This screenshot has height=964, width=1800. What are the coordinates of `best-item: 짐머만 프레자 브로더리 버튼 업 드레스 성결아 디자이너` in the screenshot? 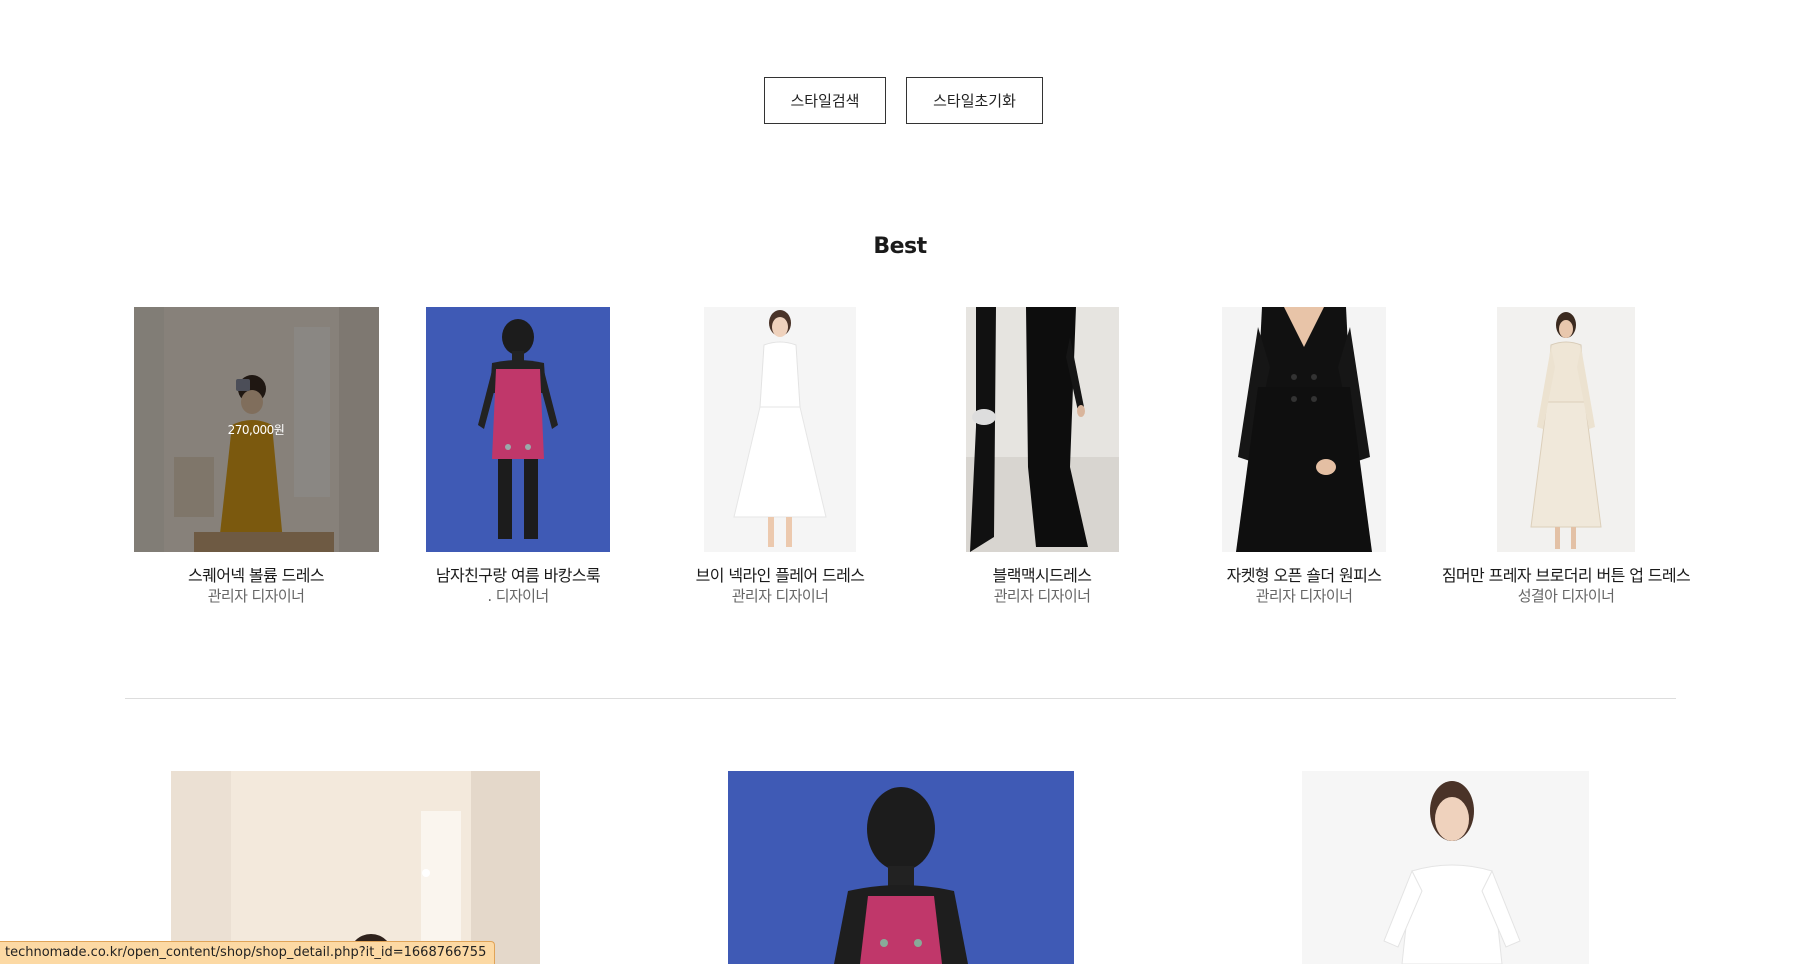 It's located at (1566, 456).